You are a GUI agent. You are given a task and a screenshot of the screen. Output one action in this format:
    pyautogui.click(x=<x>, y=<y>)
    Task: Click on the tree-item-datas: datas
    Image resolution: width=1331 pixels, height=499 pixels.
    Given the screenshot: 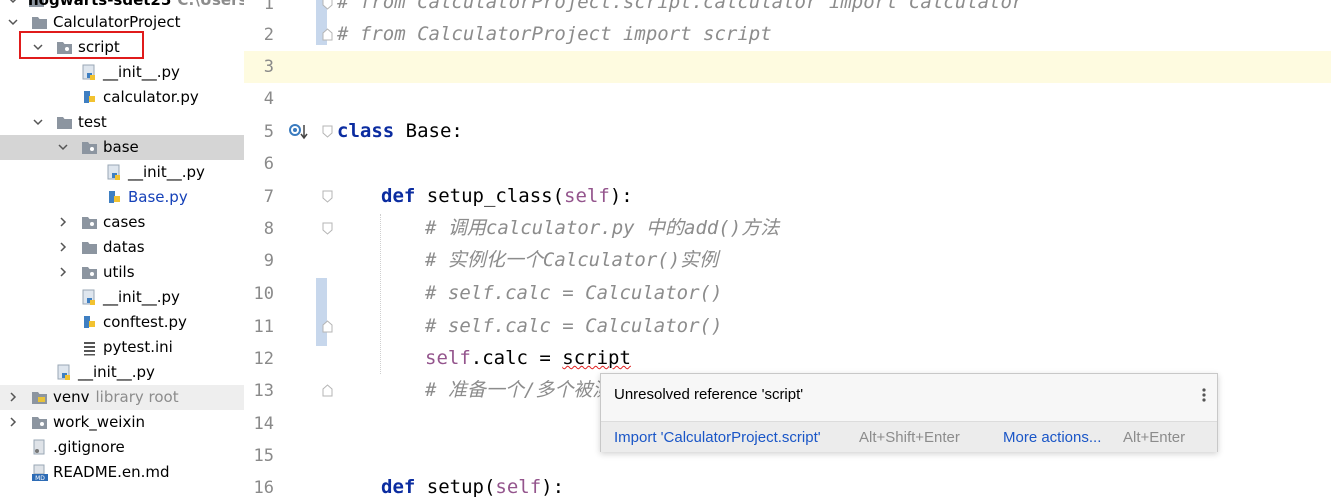 What is the action you would take?
    pyautogui.click(x=122, y=247)
    